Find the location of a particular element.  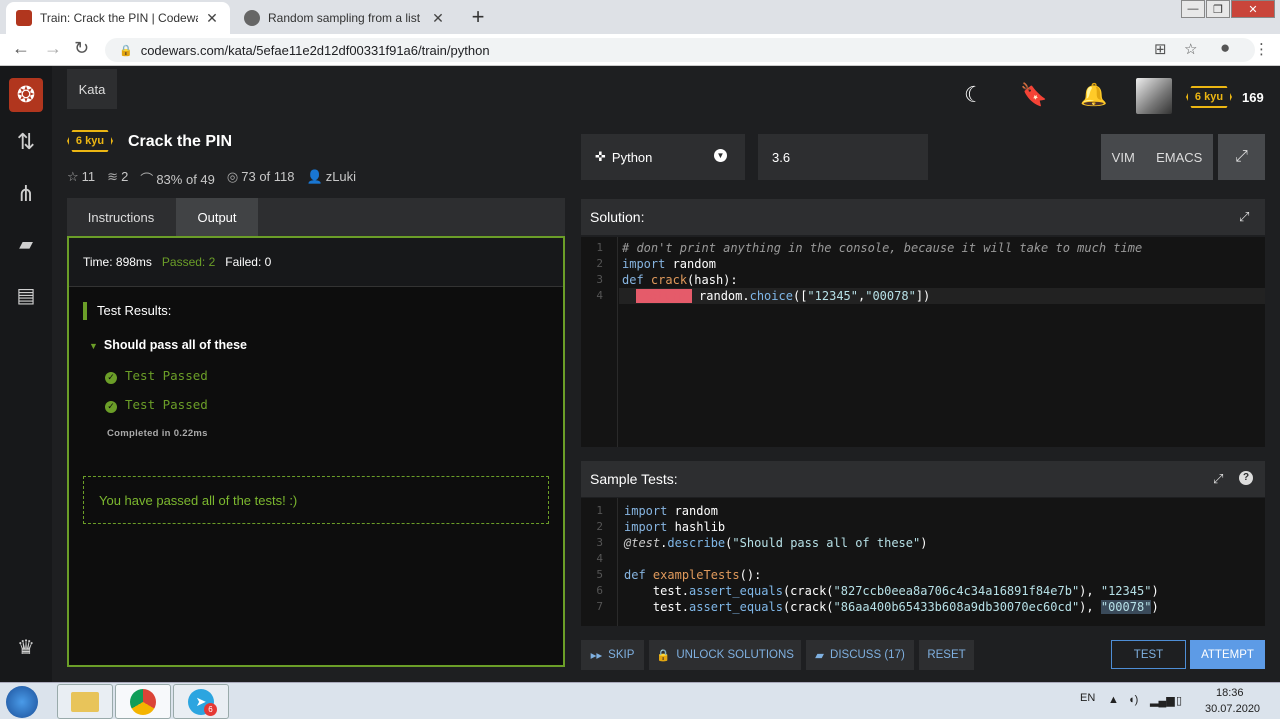

reload-icon: ↻ is located at coordinates (81, 48).